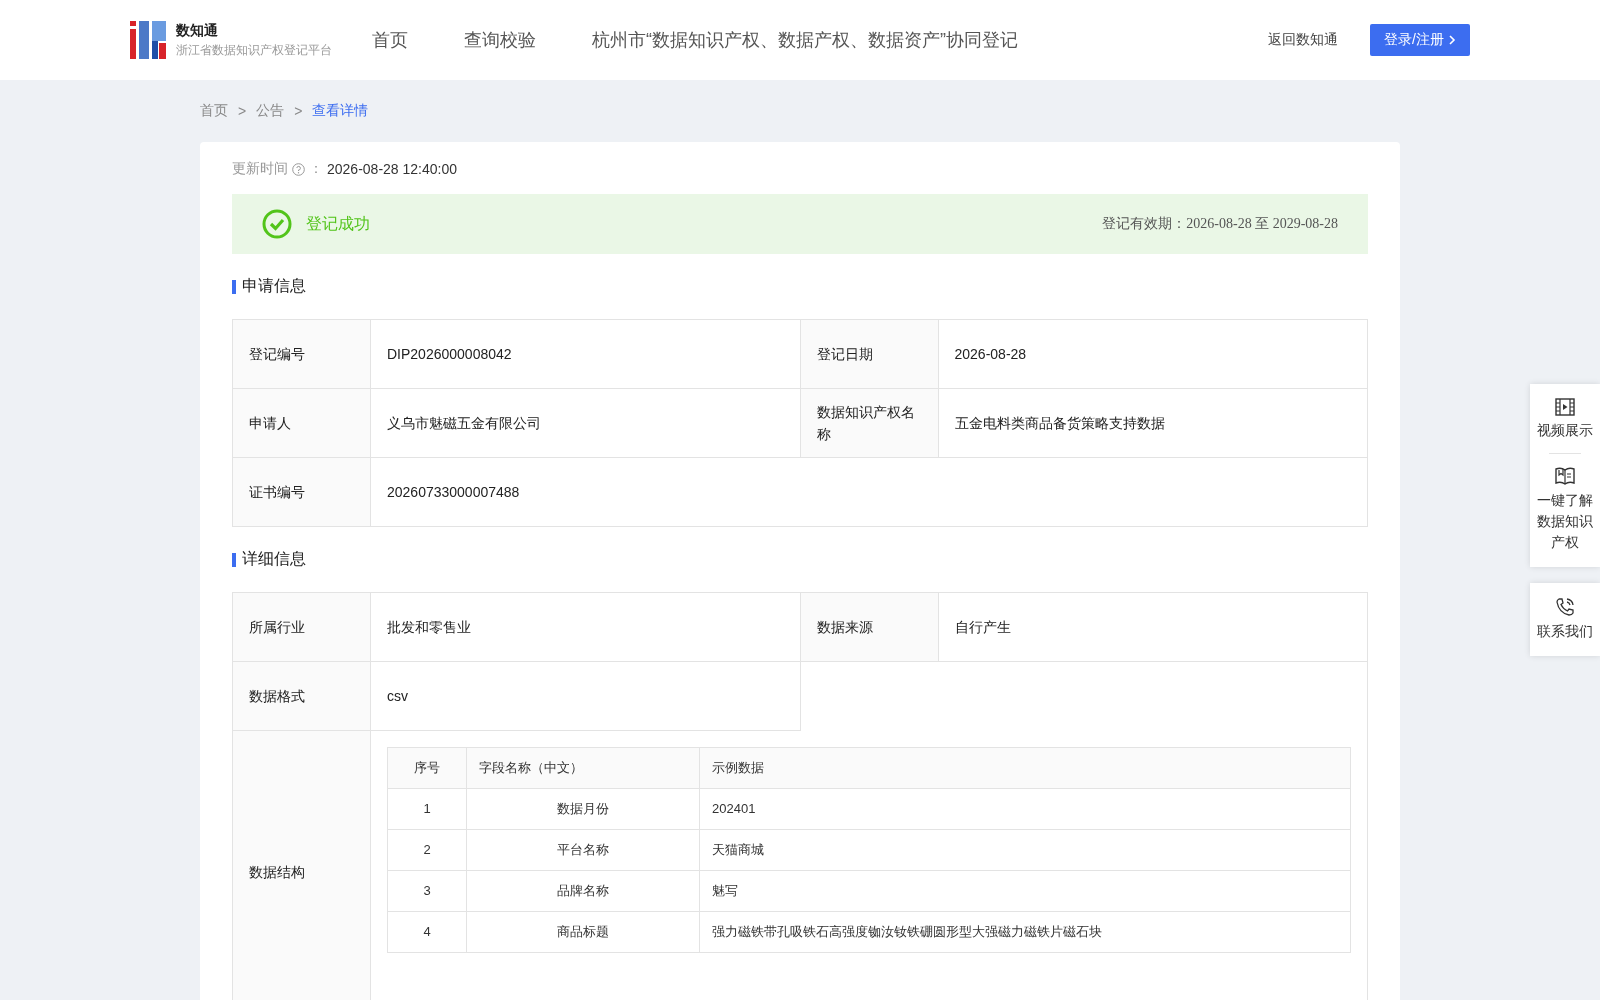 This screenshot has height=1000, width=1600. What do you see at coordinates (1565, 476) in the screenshot?
I see `book-icon` at bounding box center [1565, 476].